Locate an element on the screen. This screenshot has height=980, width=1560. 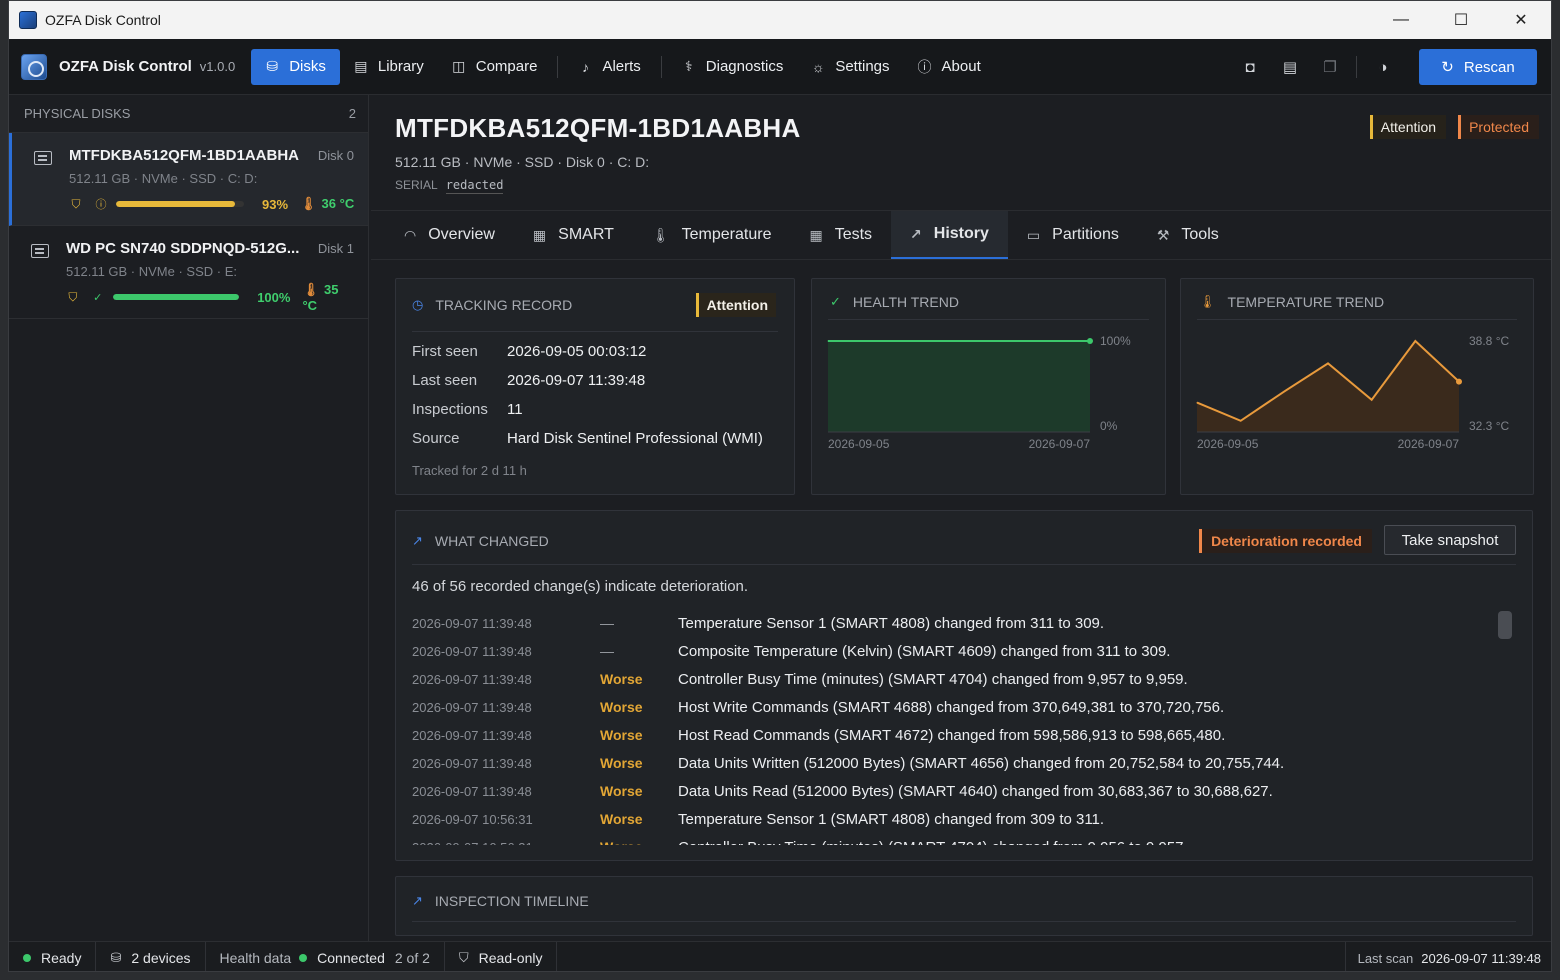
tab-label: Tools is located at coordinates (1200, 234).